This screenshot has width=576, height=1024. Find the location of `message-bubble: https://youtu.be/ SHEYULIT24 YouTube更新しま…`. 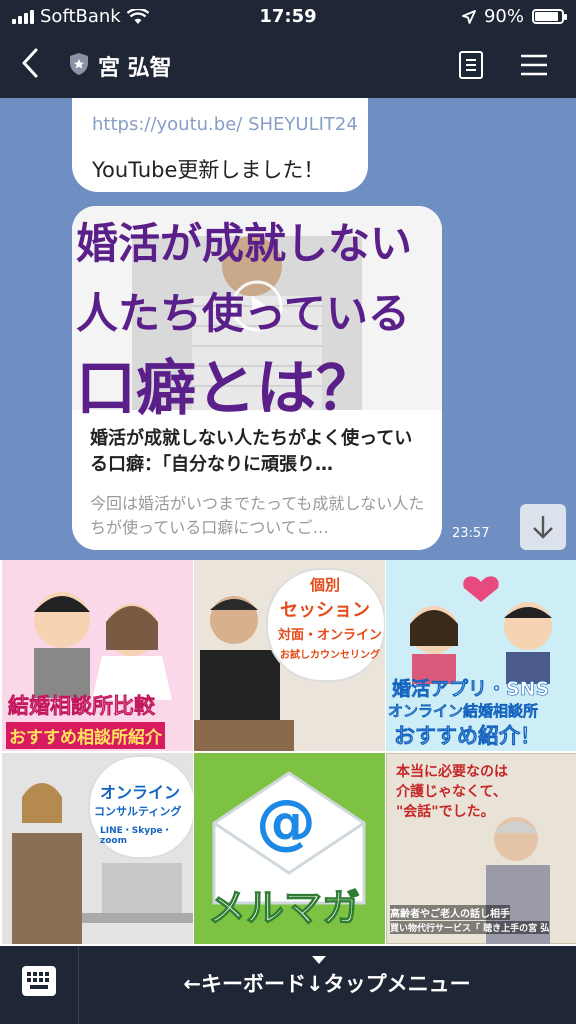

message-bubble: https://youtu.be/ SHEYULIT24 YouTube更新しま… is located at coordinates (220, 145).